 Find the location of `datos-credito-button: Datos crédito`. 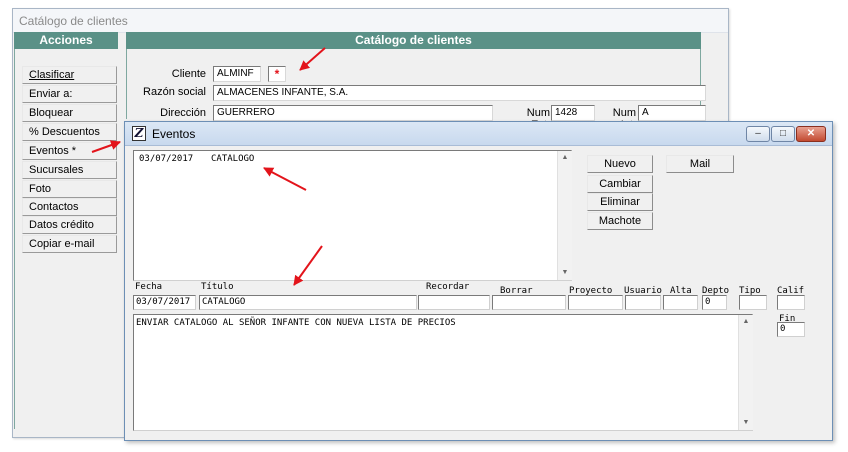

datos-credito-button: Datos crédito is located at coordinates (69, 225).